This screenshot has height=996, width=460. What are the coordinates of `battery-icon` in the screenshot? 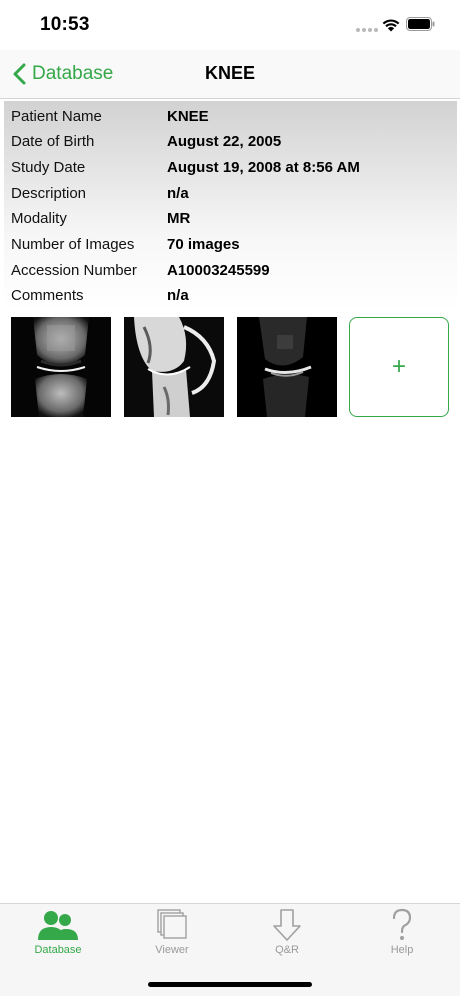 It's located at (420, 24).